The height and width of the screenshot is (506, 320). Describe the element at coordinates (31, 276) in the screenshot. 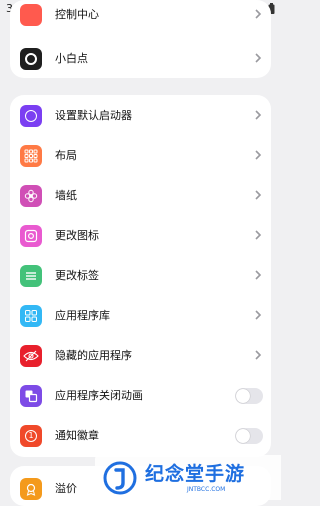

I see `lines-icon` at that location.